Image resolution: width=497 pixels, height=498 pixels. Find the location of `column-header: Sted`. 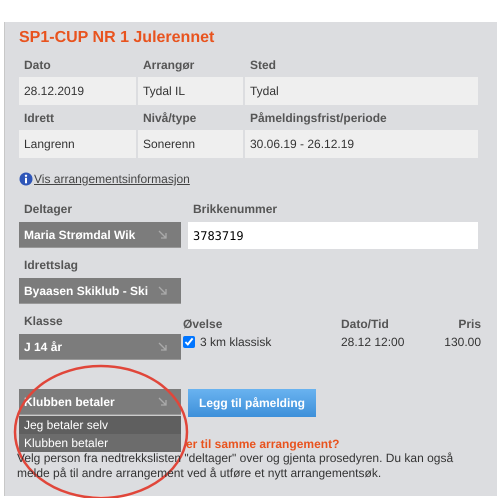

column-header: Sted is located at coordinates (263, 65).